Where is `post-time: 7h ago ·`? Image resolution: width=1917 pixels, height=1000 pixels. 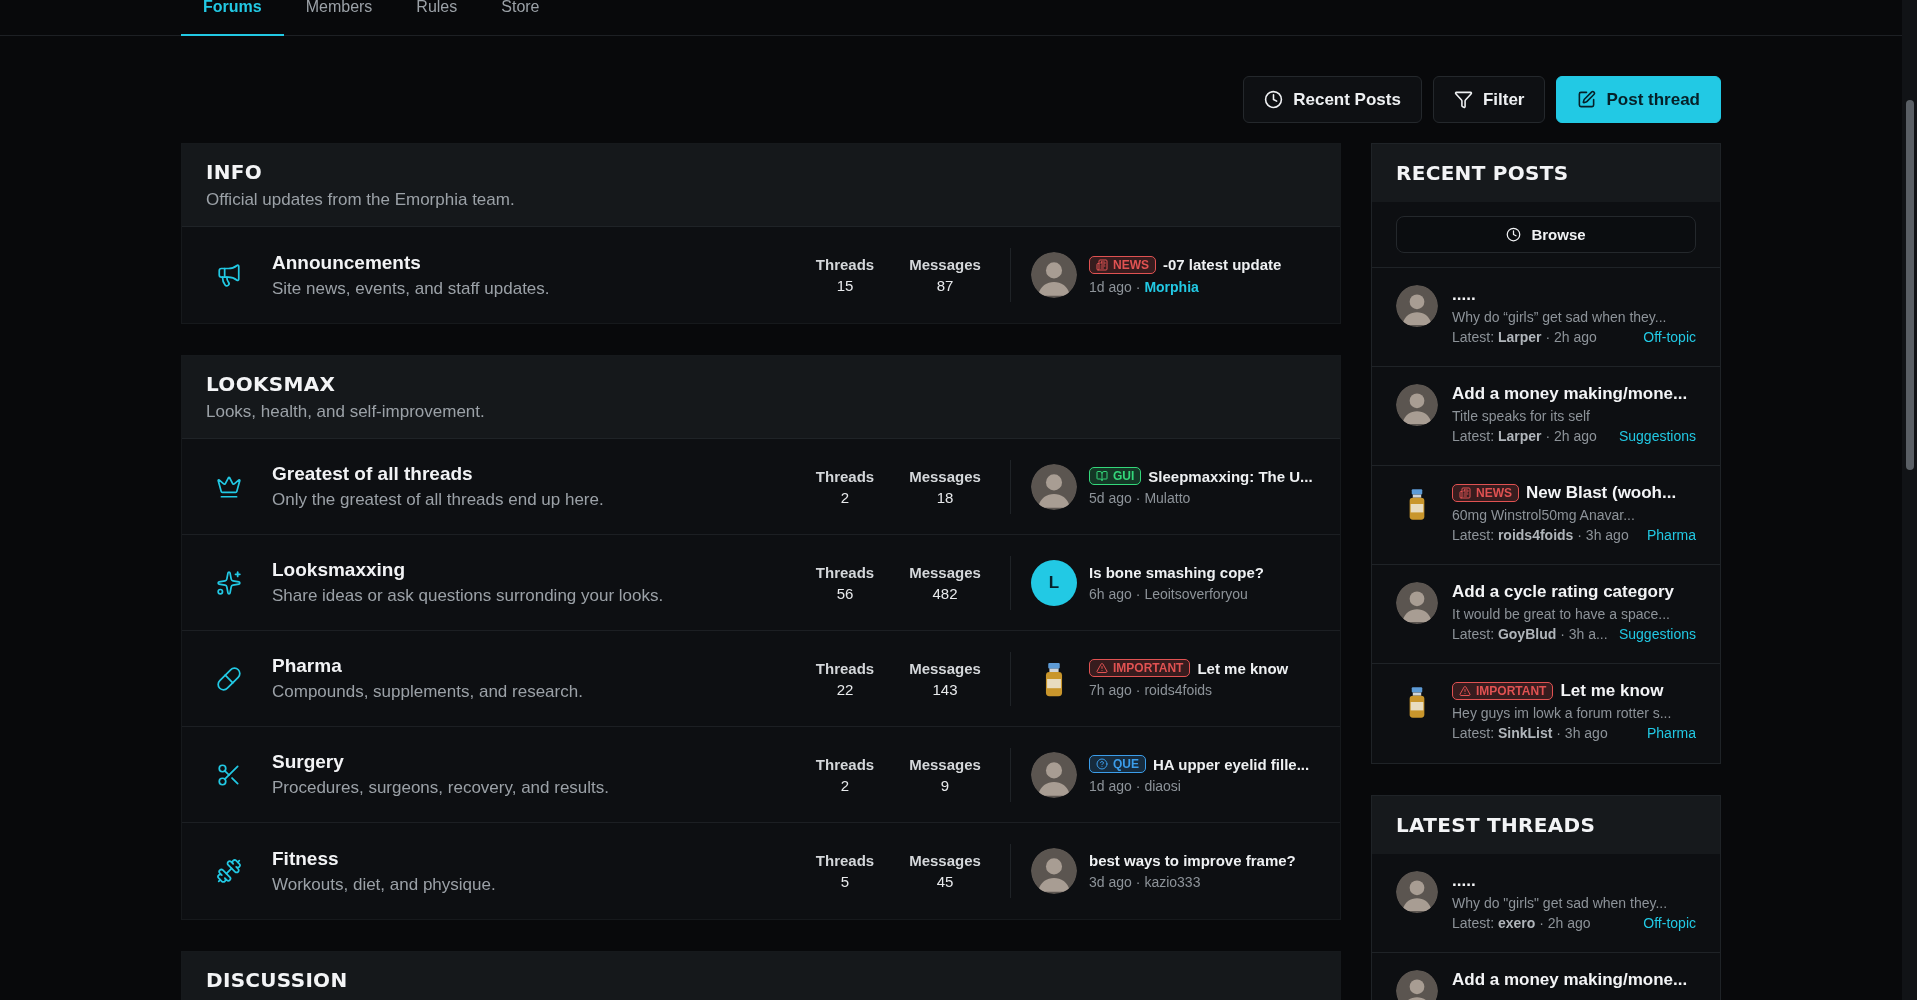
post-time: 7h ago · is located at coordinates (1115, 690).